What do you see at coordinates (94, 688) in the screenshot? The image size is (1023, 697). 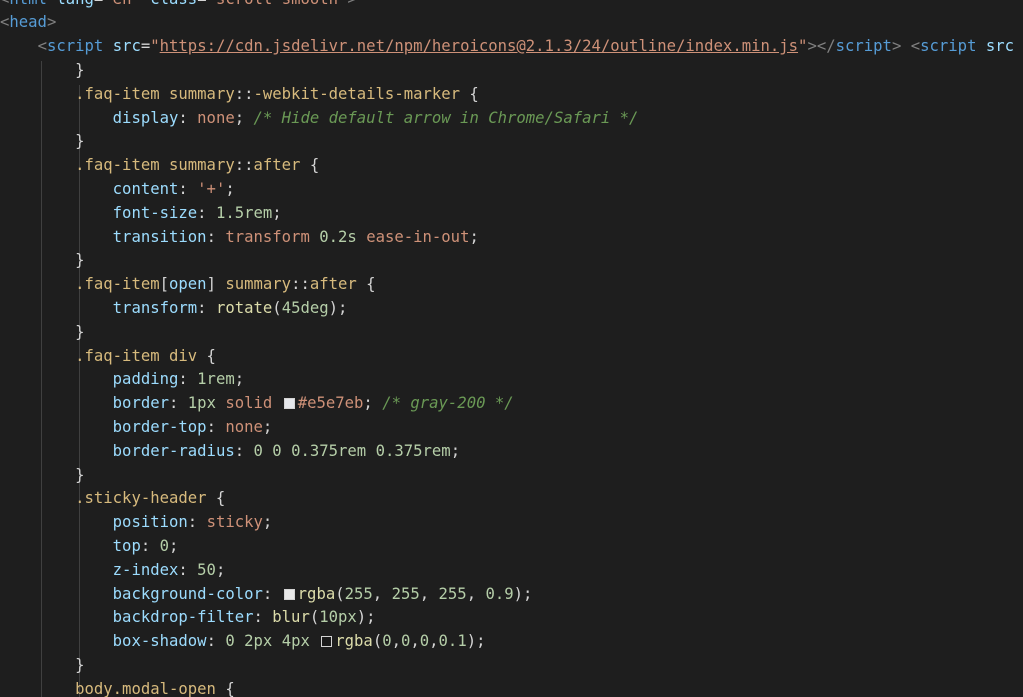 I see `code-token: body` at bounding box center [94, 688].